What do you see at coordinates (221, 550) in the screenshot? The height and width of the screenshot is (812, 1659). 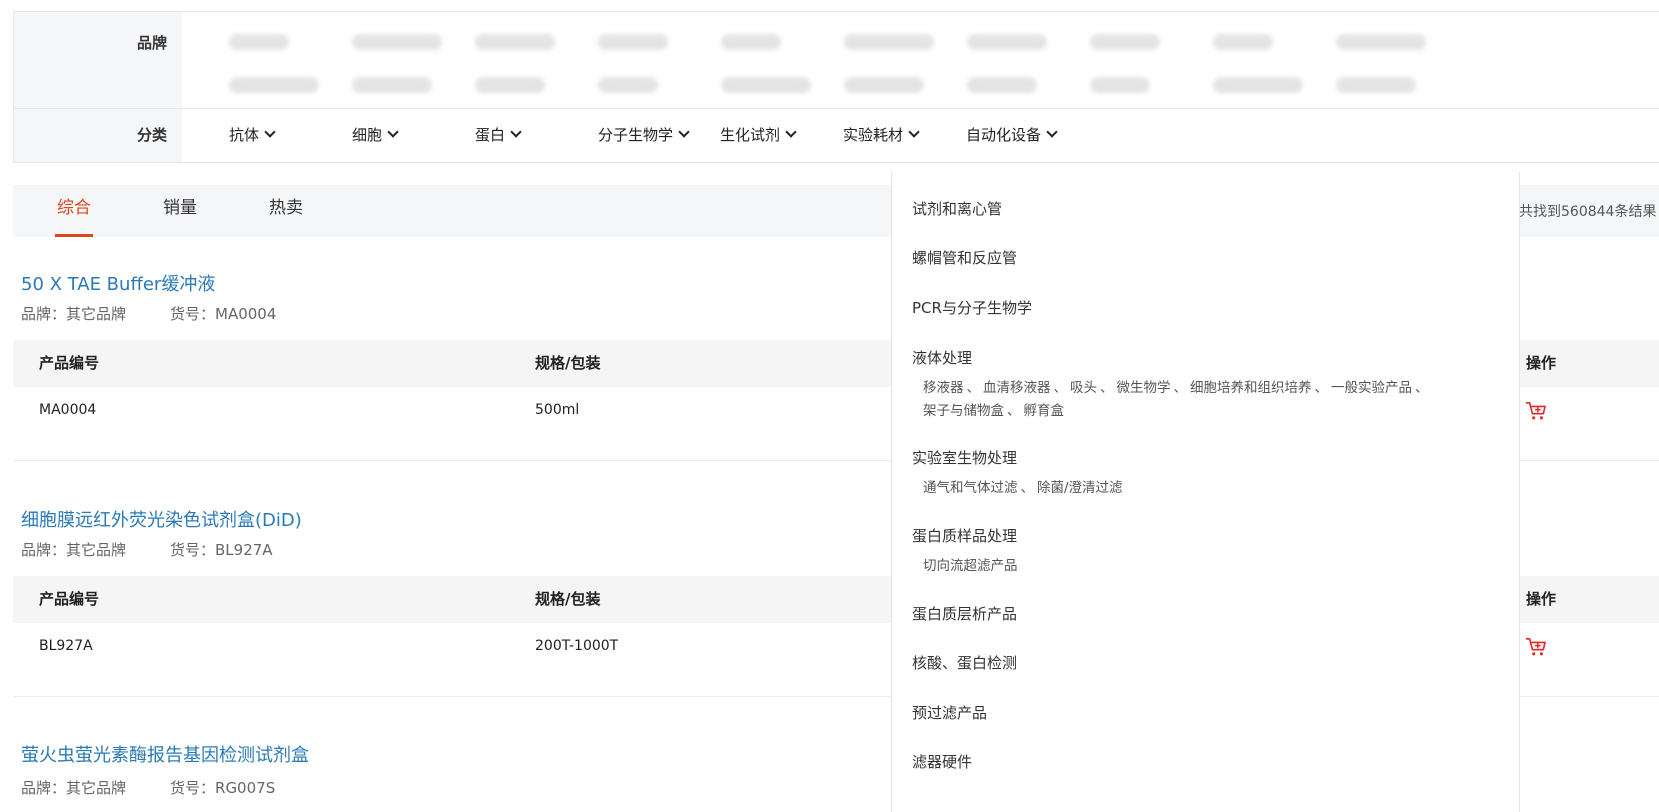 I see `product-sku: 货号：BL927A` at bounding box center [221, 550].